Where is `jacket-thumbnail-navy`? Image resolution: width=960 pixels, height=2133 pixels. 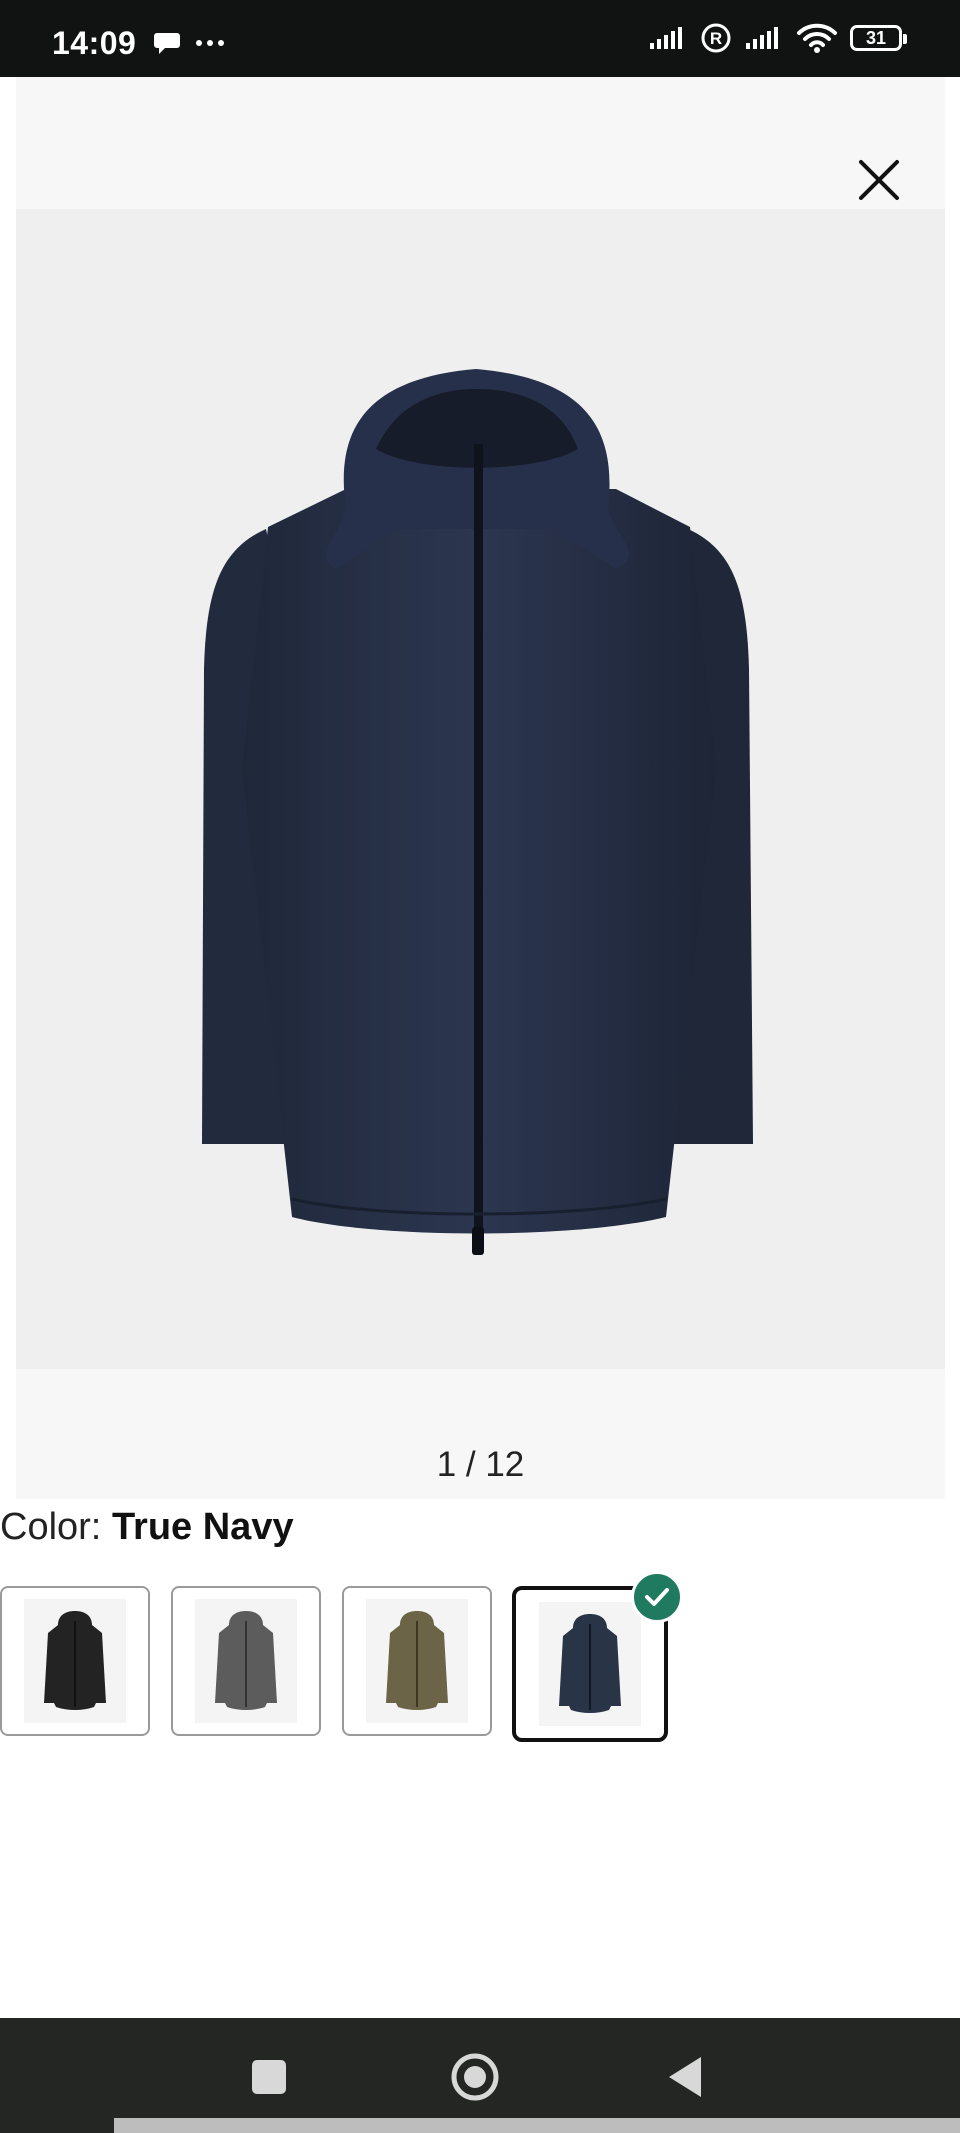 jacket-thumbnail-navy is located at coordinates (590, 1663).